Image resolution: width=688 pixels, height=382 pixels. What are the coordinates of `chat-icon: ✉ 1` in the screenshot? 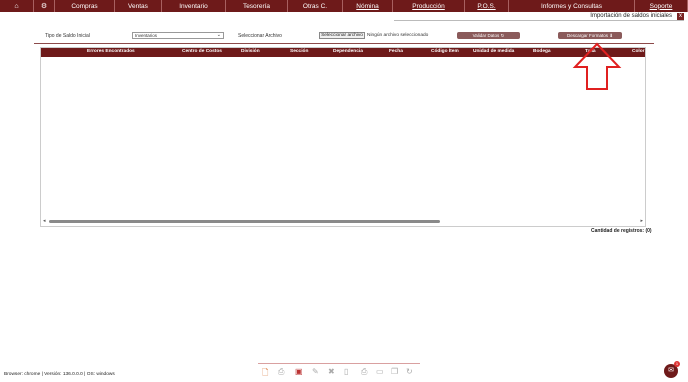 It's located at (672, 369).